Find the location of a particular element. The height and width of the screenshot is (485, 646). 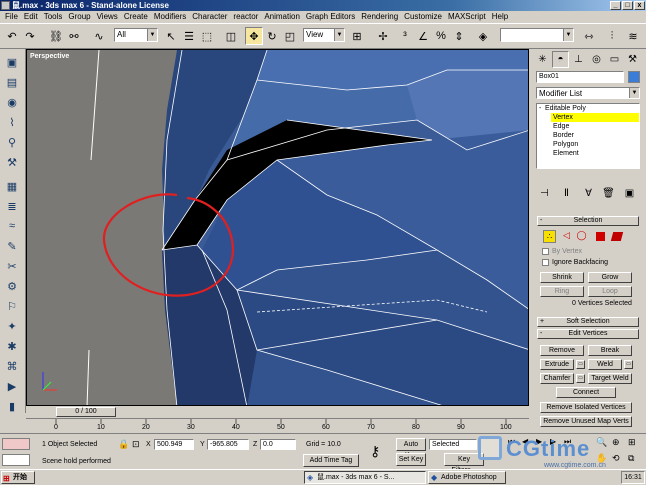

display-tab-icon: ▭ is located at coordinates (614, 59).